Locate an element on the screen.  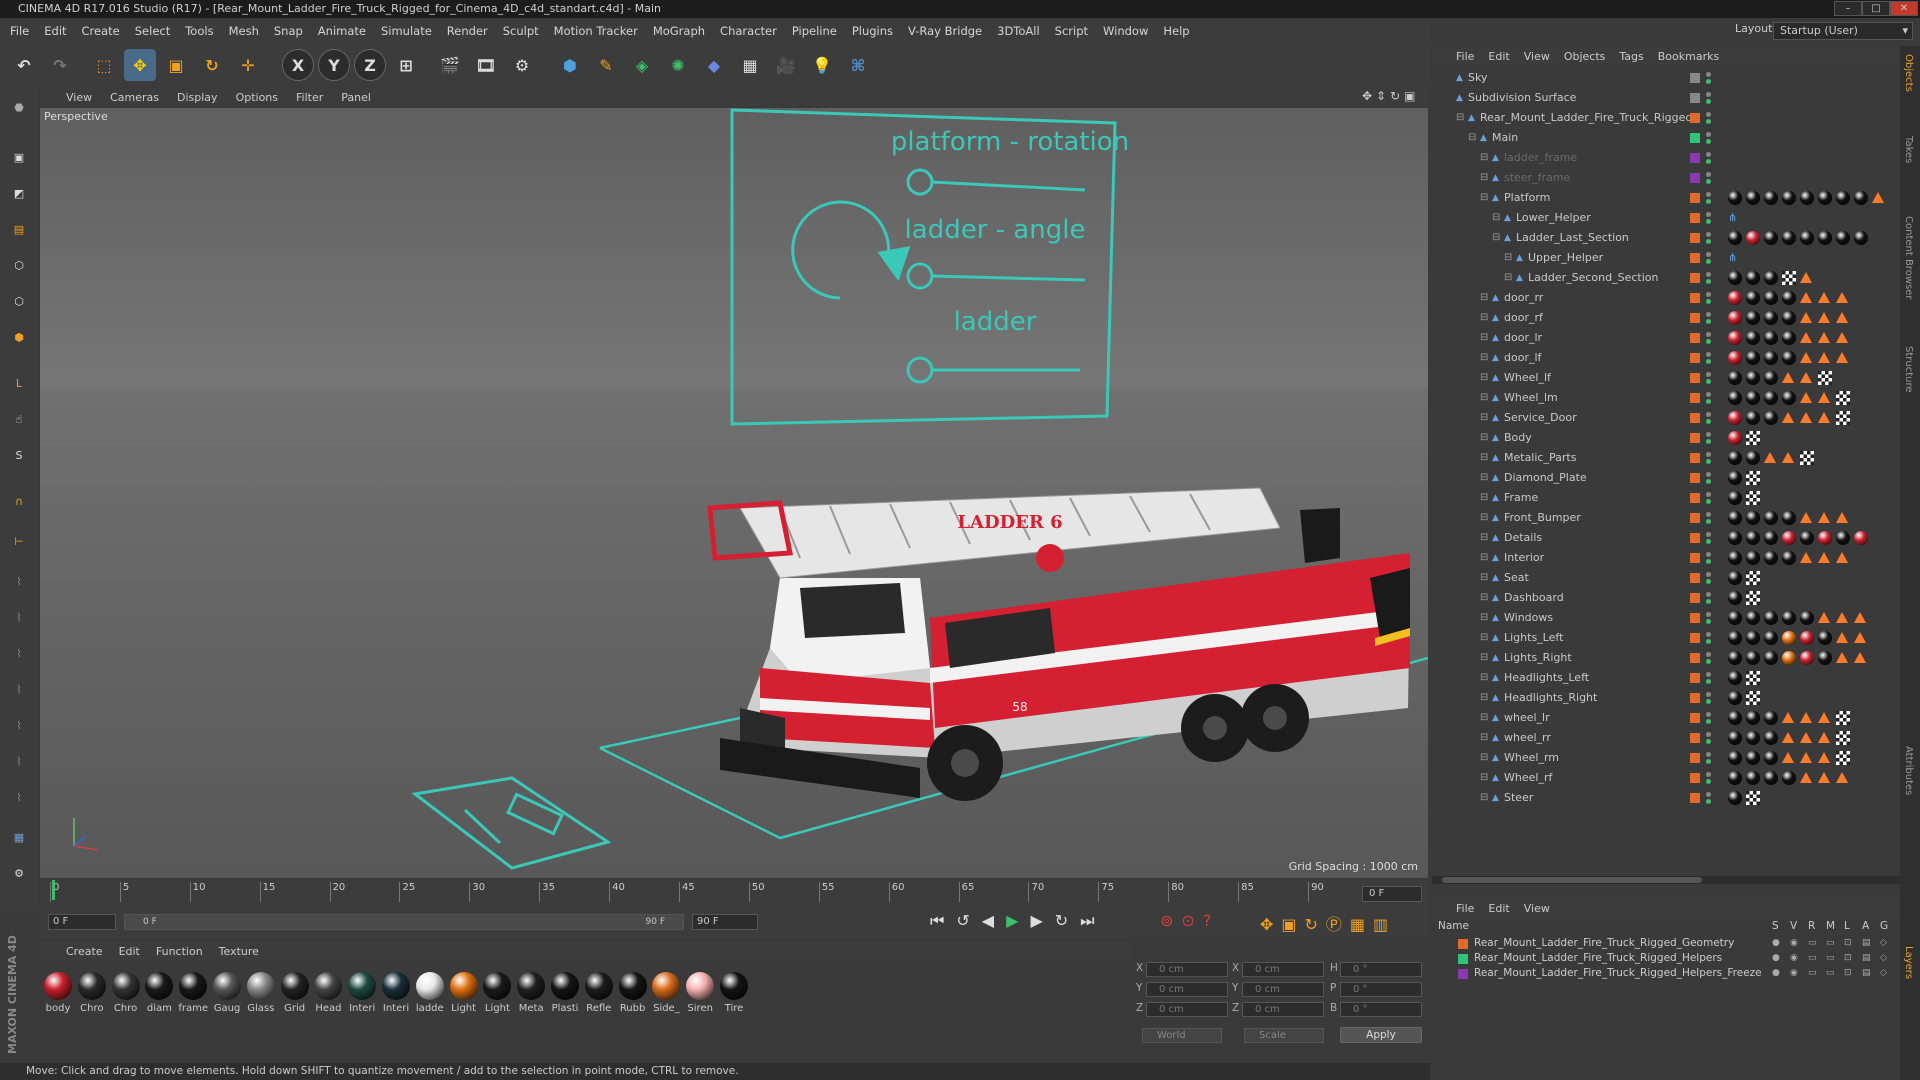
render-picture-viewer-icon: 🎞 is located at coordinates (486, 65).